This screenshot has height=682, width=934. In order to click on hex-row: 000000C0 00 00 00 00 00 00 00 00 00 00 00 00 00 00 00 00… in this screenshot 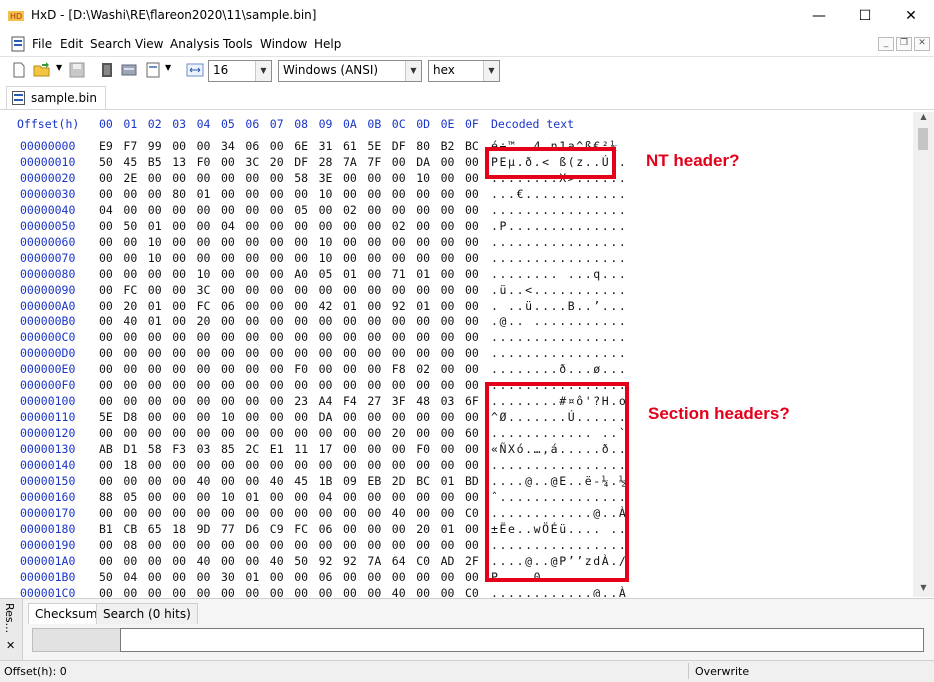, I will do `click(456, 338)`.